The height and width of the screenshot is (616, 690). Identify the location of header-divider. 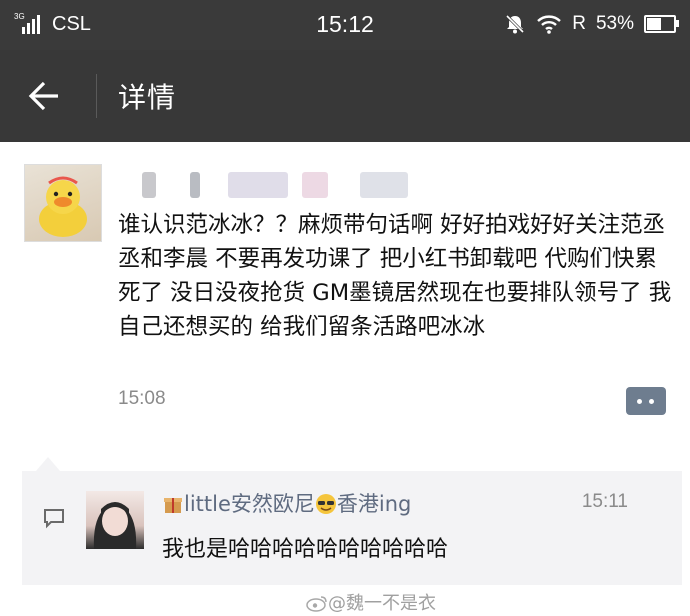
(96, 96).